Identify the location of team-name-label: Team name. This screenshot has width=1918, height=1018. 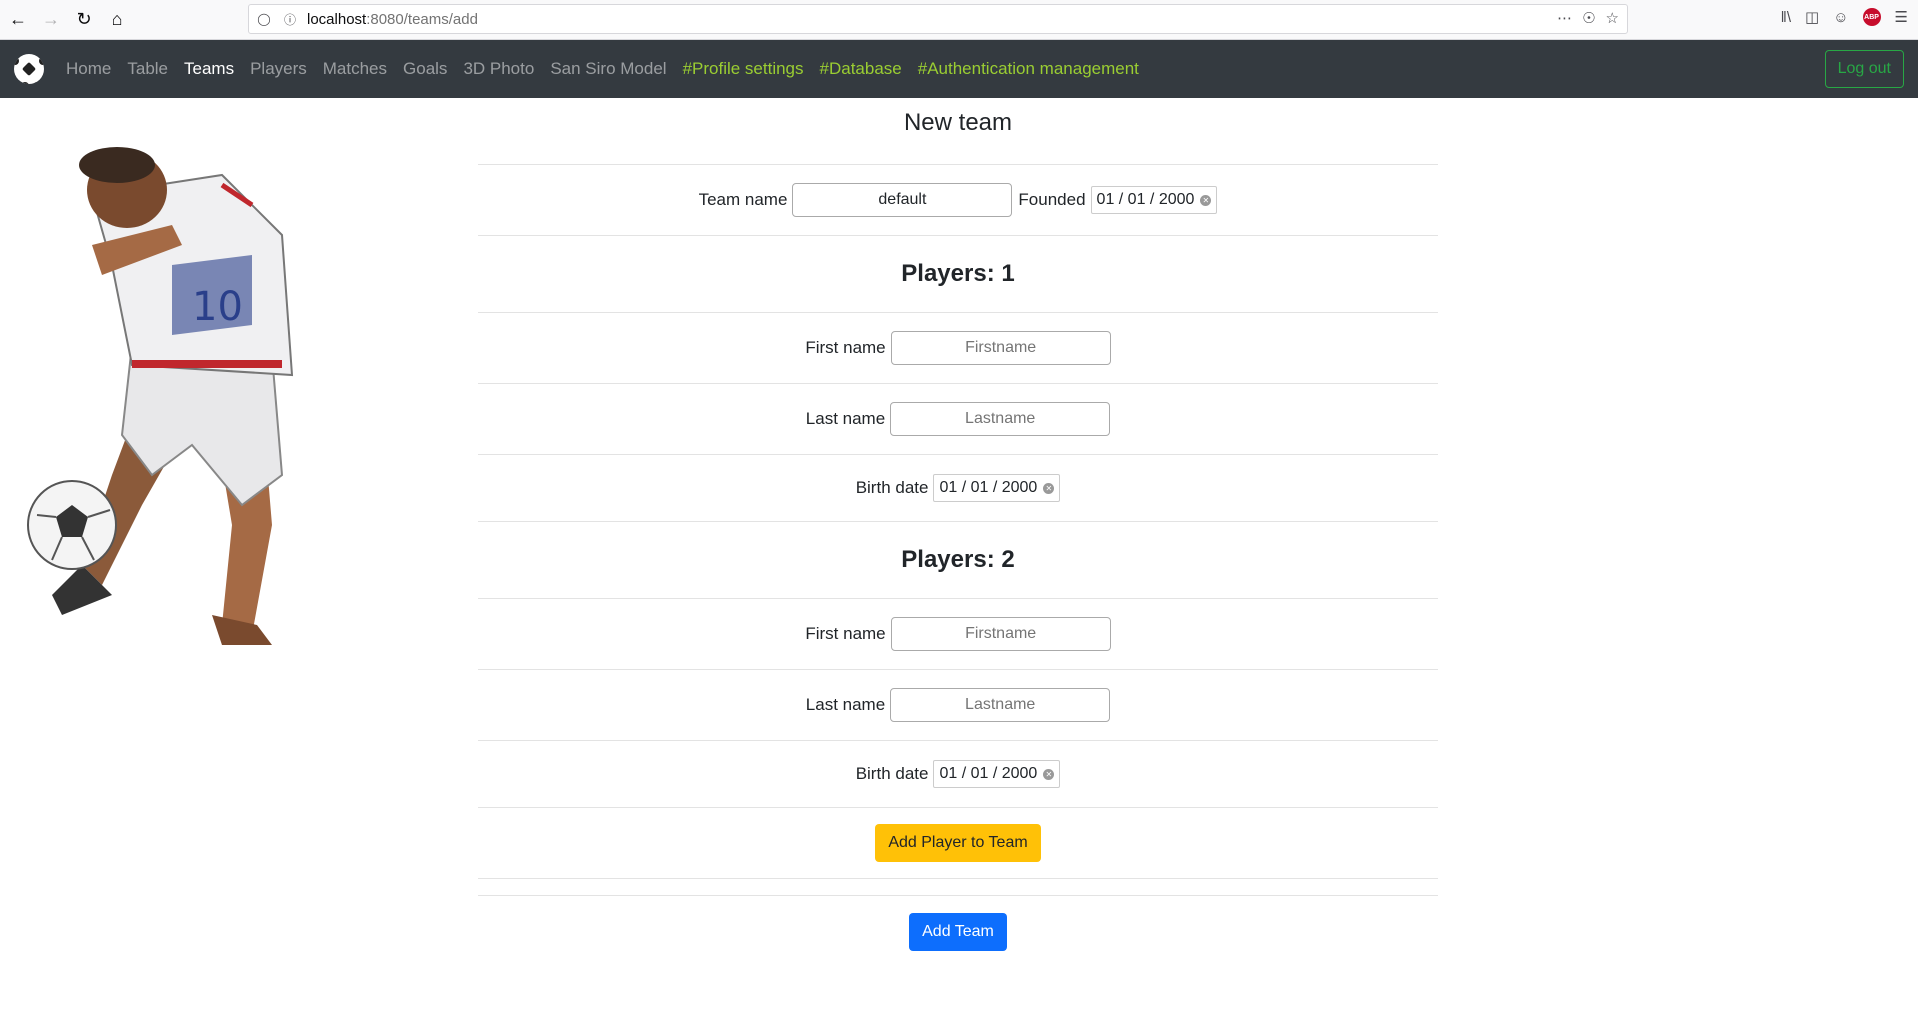
(743, 199).